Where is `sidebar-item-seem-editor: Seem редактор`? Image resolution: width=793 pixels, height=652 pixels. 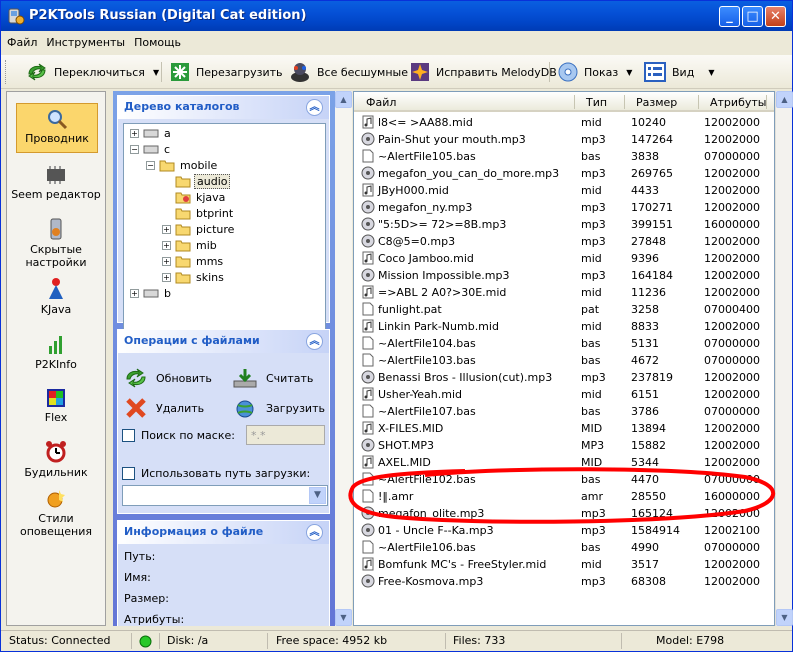
sidebar-item-seem-editor: Seem редактор is located at coordinates (56, 182).